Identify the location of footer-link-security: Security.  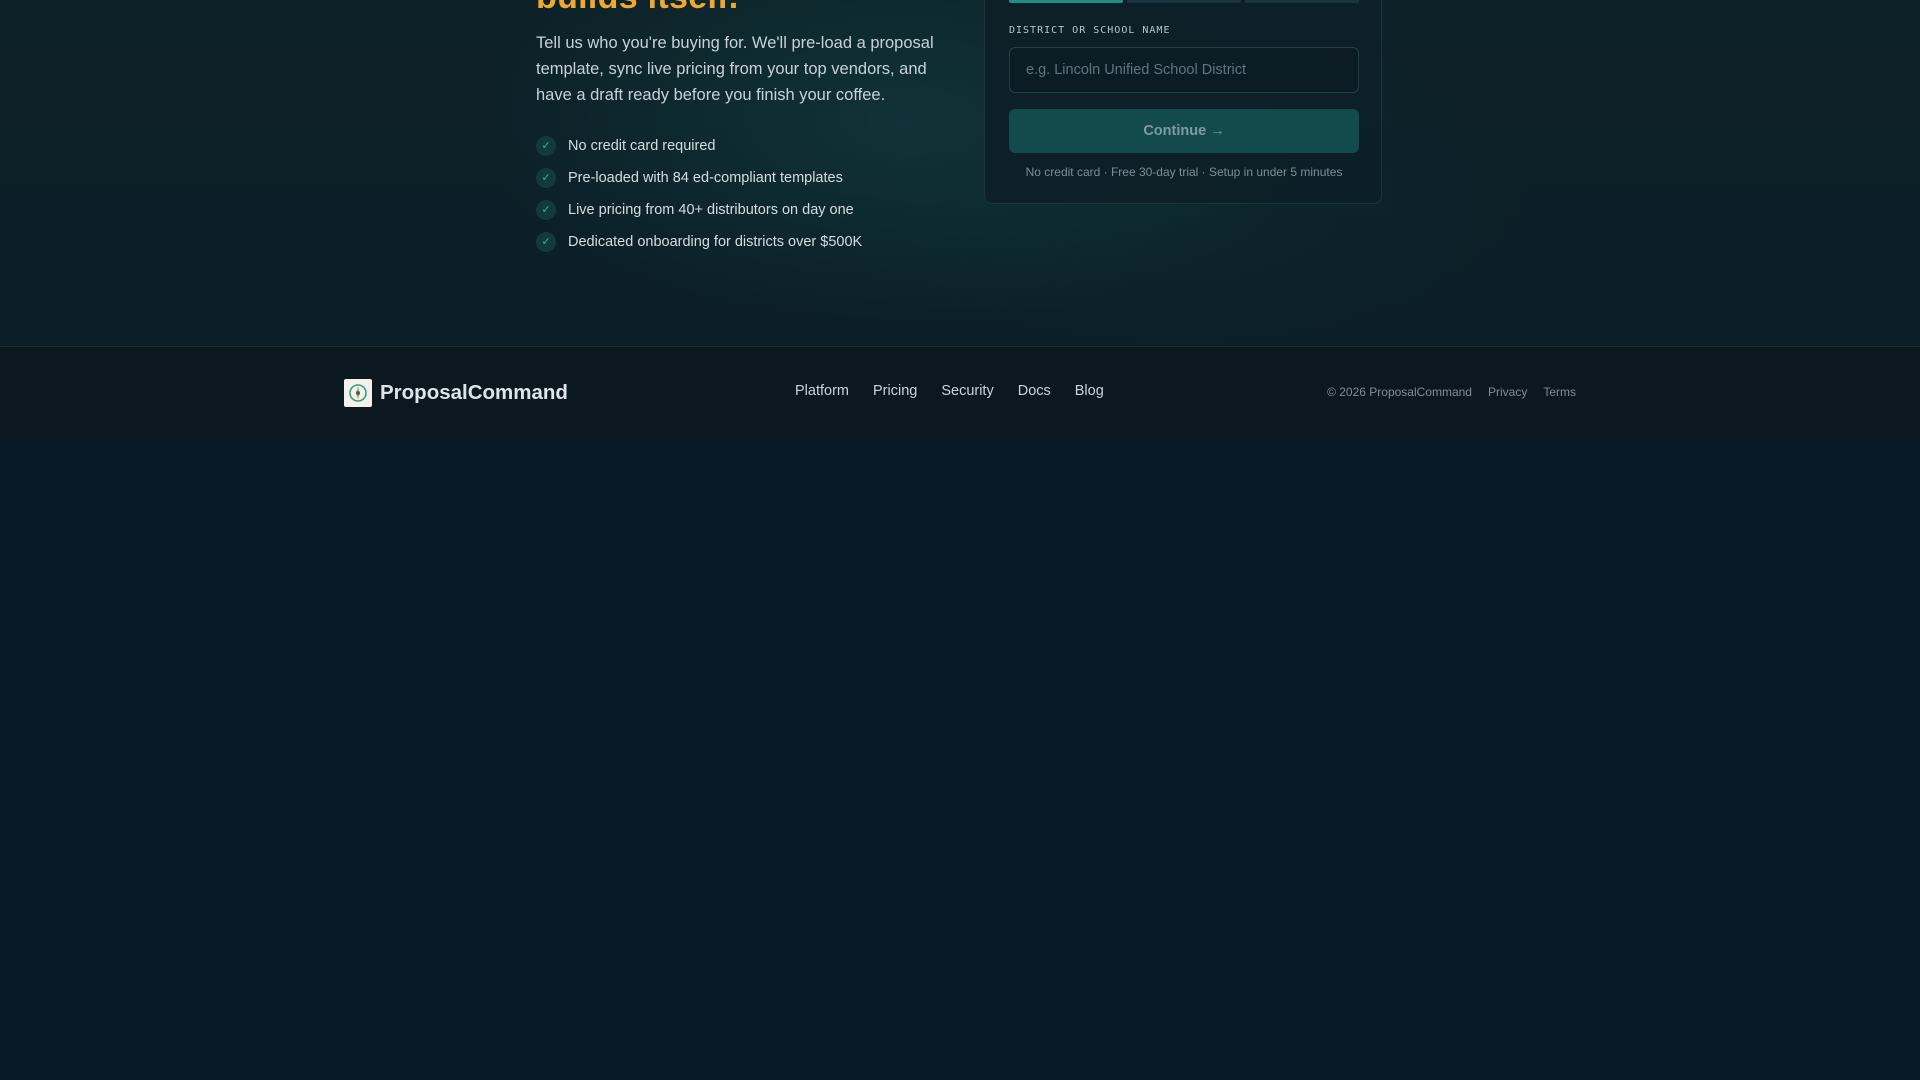
(967, 391).